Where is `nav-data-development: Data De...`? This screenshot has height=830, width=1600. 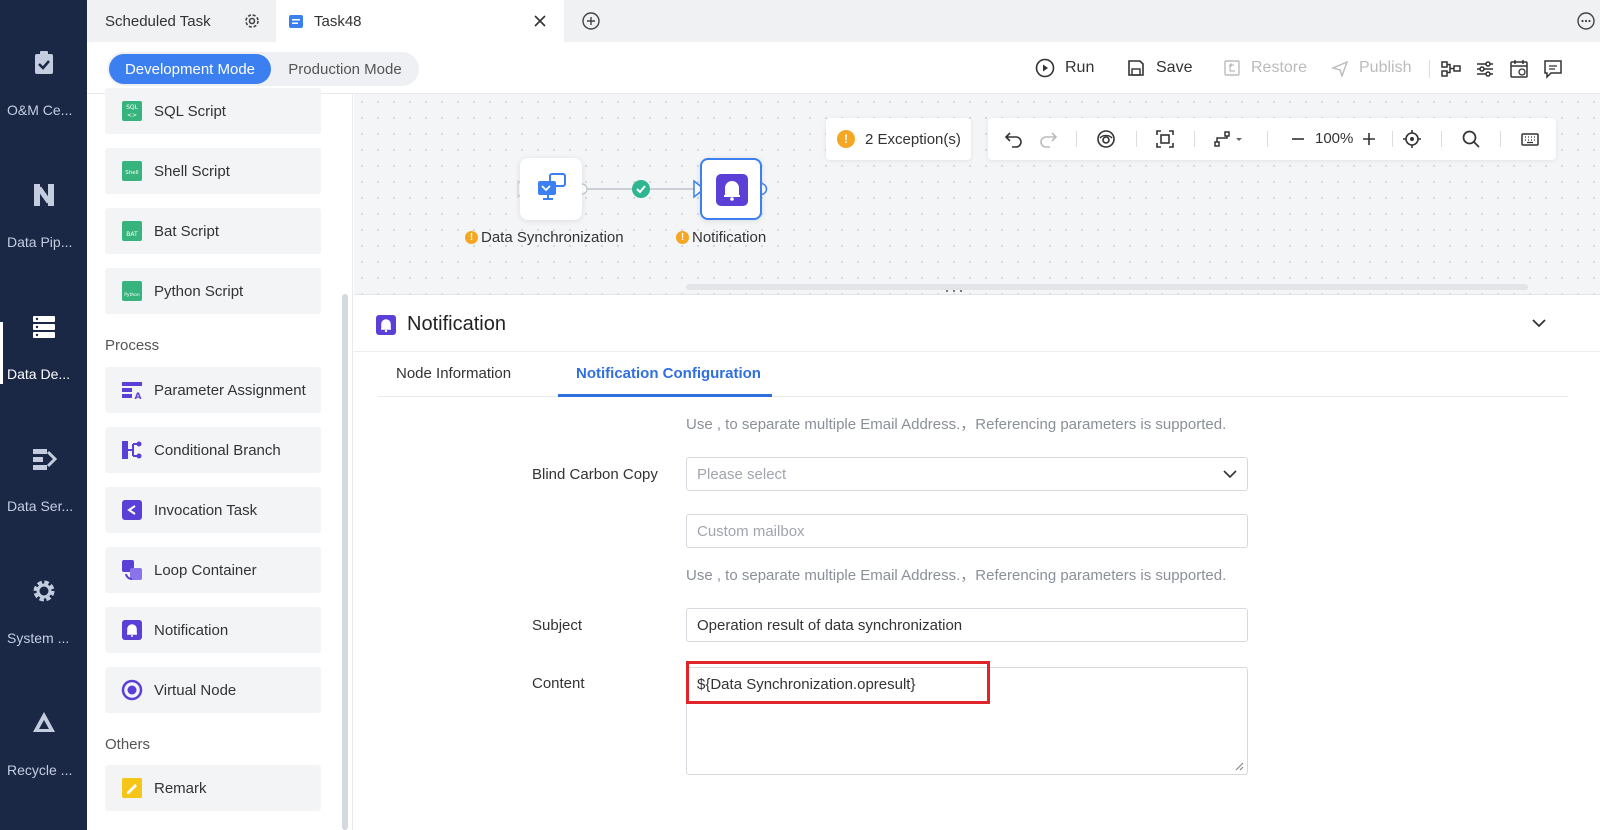
nav-data-development: Data De... is located at coordinates (43, 374).